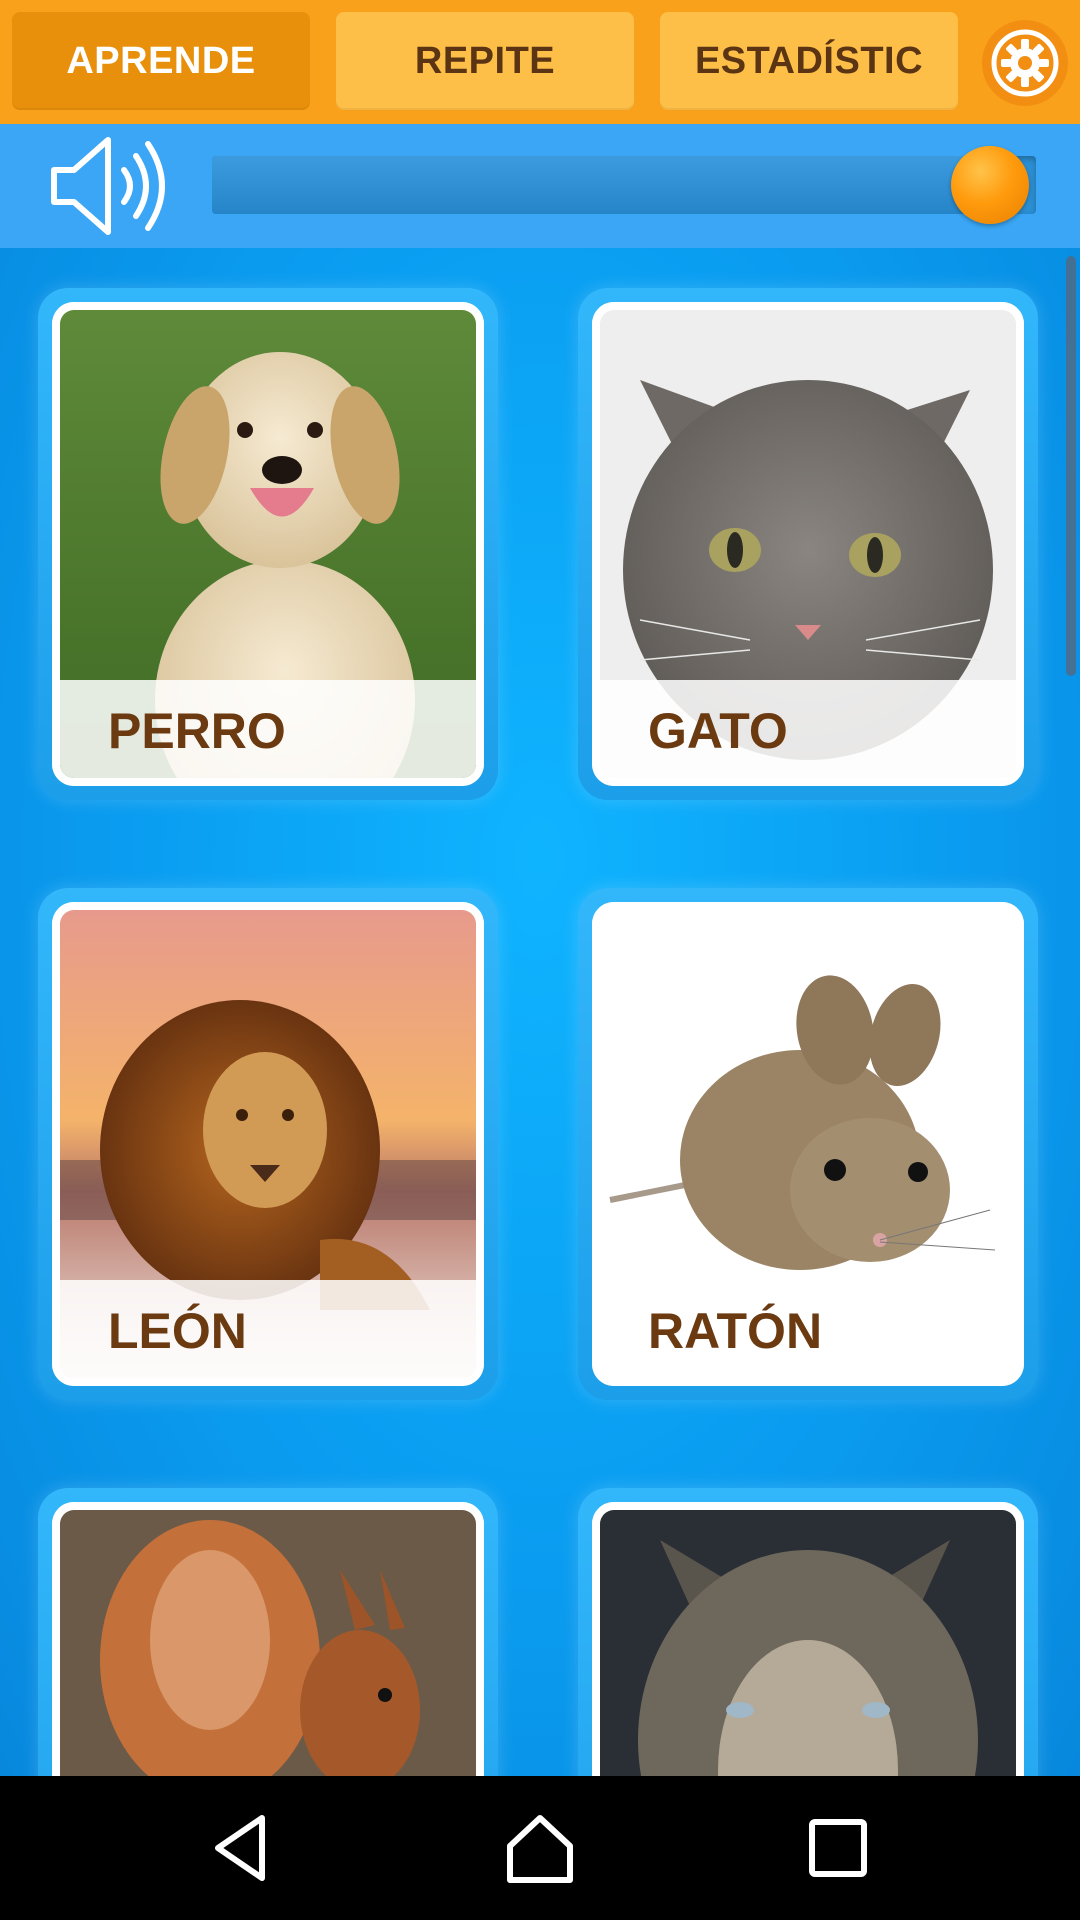 This screenshot has width=1080, height=1920. Describe the element at coordinates (268, 1643) in the screenshot. I see `squirrel-image` at that location.